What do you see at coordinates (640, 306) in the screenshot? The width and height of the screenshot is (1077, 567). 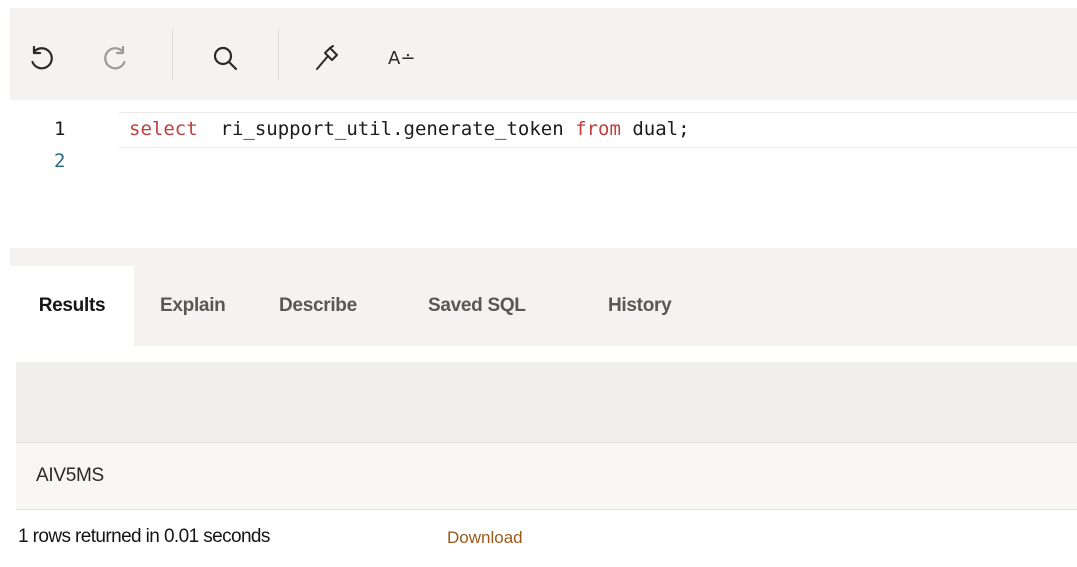 I see `tab-history: History` at bounding box center [640, 306].